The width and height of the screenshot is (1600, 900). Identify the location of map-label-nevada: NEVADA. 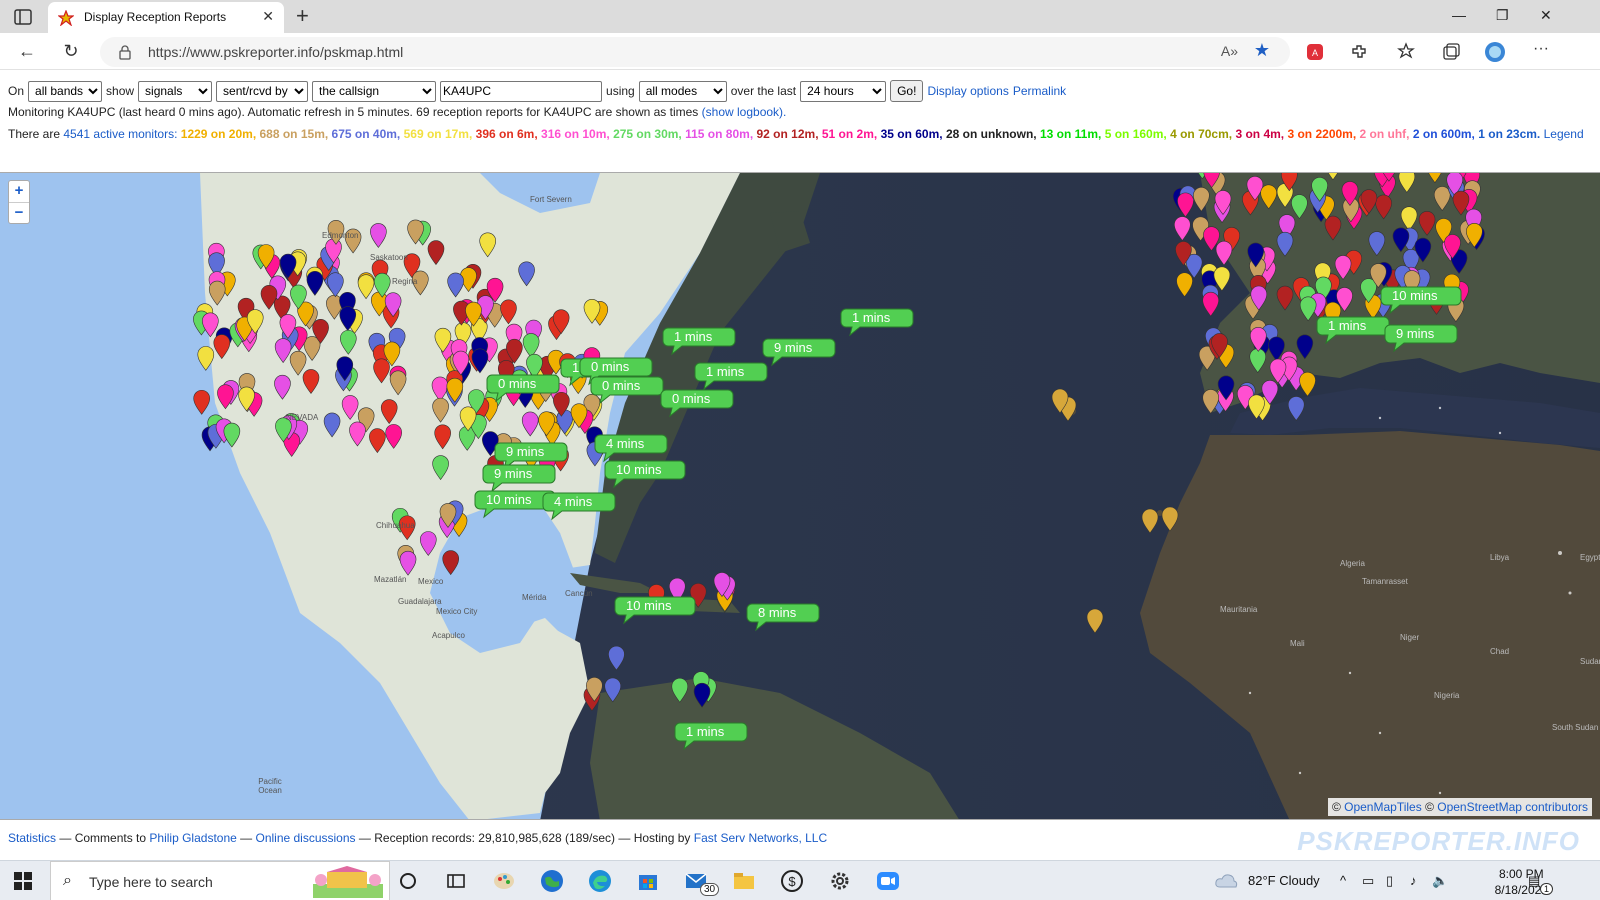
(302, 417).